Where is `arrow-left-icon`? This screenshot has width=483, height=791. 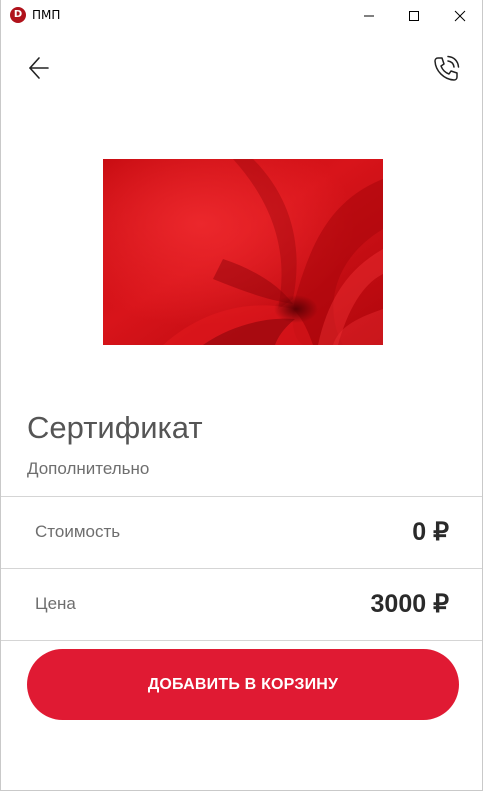
arrow-left-icon is located at coordinates (39, 68).